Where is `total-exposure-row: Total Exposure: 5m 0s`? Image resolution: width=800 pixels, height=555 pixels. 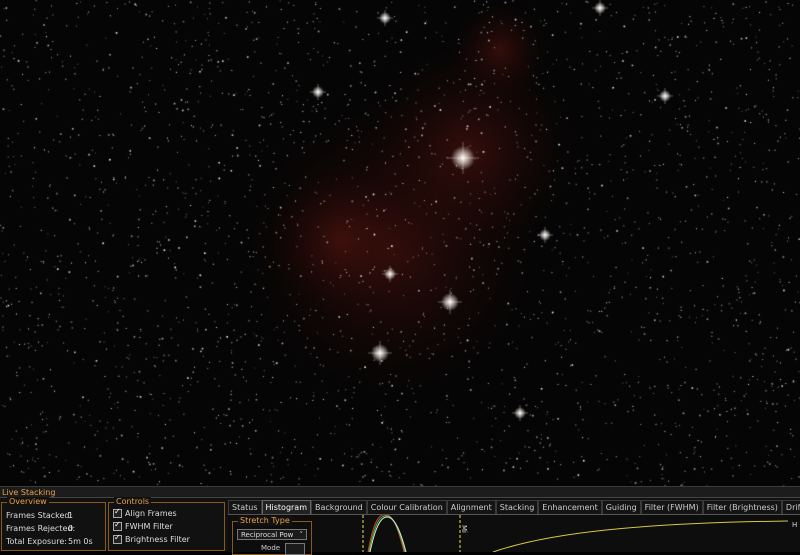 total-exposure-row: Total Exposure: 5m 0s is located at coordinates (49, 541).